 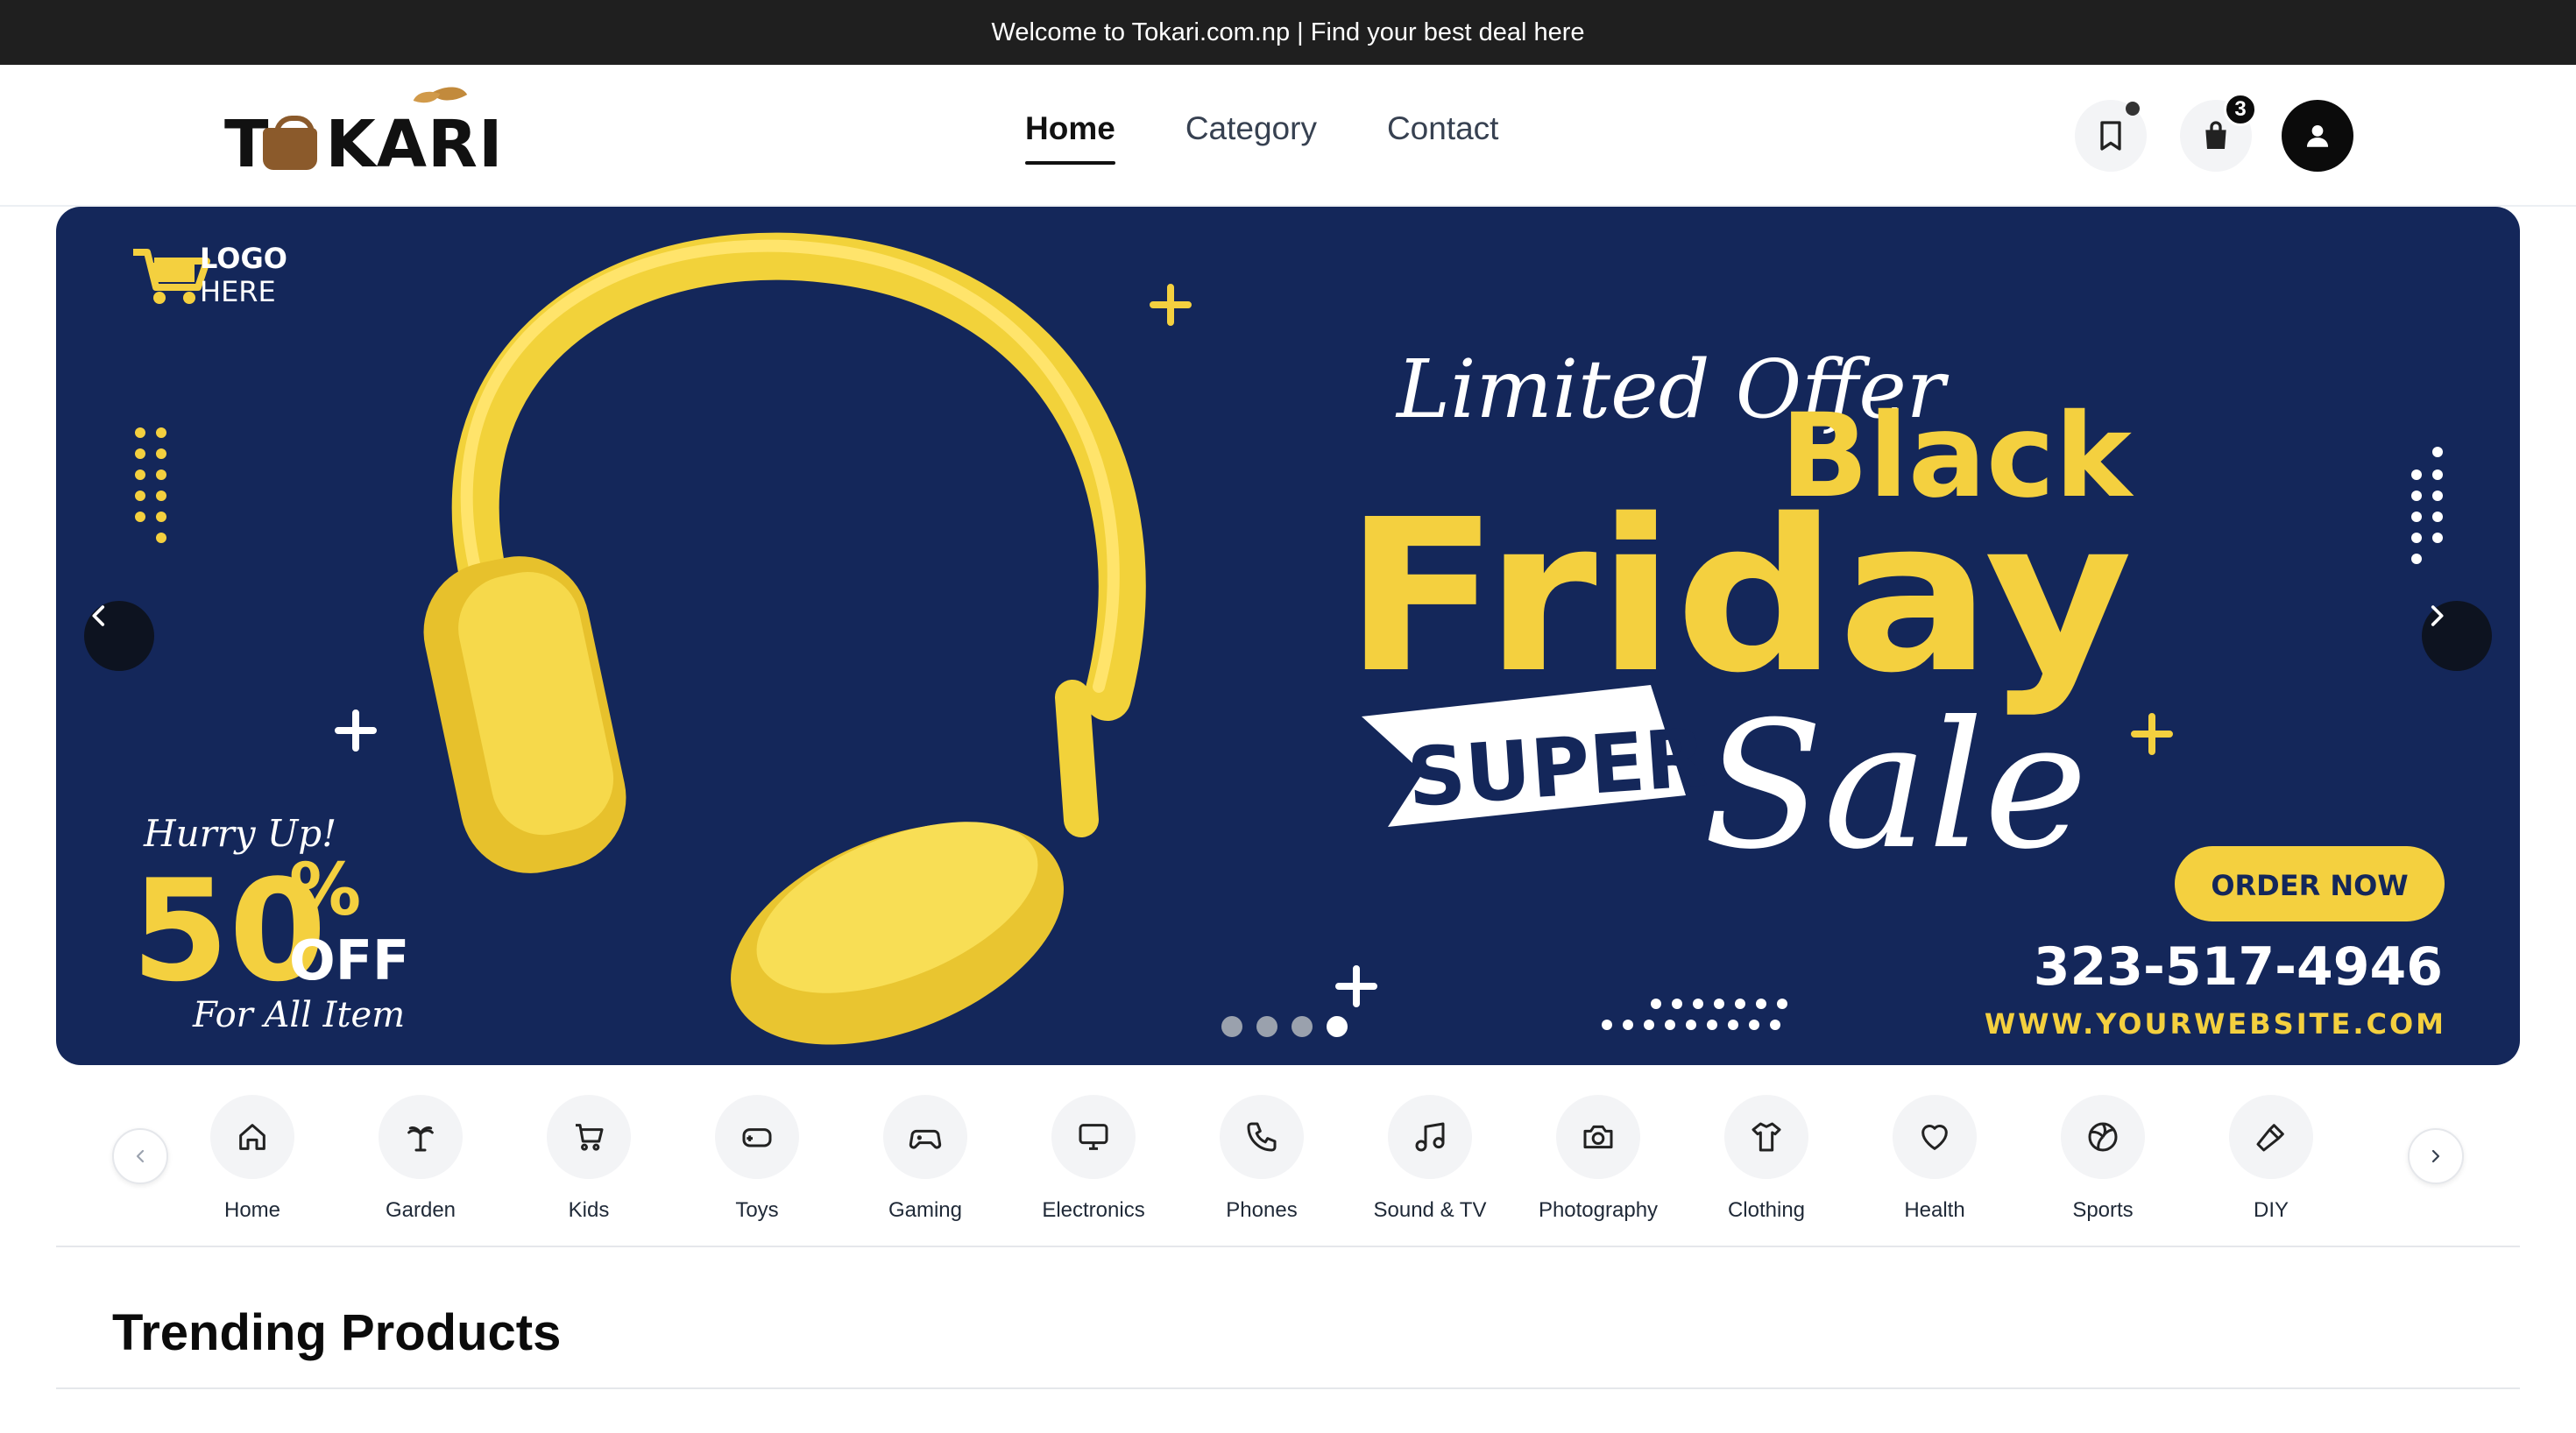 What do you see at coordinates (1262, 1210) in the screenshot?
I see `category-label: Phones` at bounding box center [1262, 1210].